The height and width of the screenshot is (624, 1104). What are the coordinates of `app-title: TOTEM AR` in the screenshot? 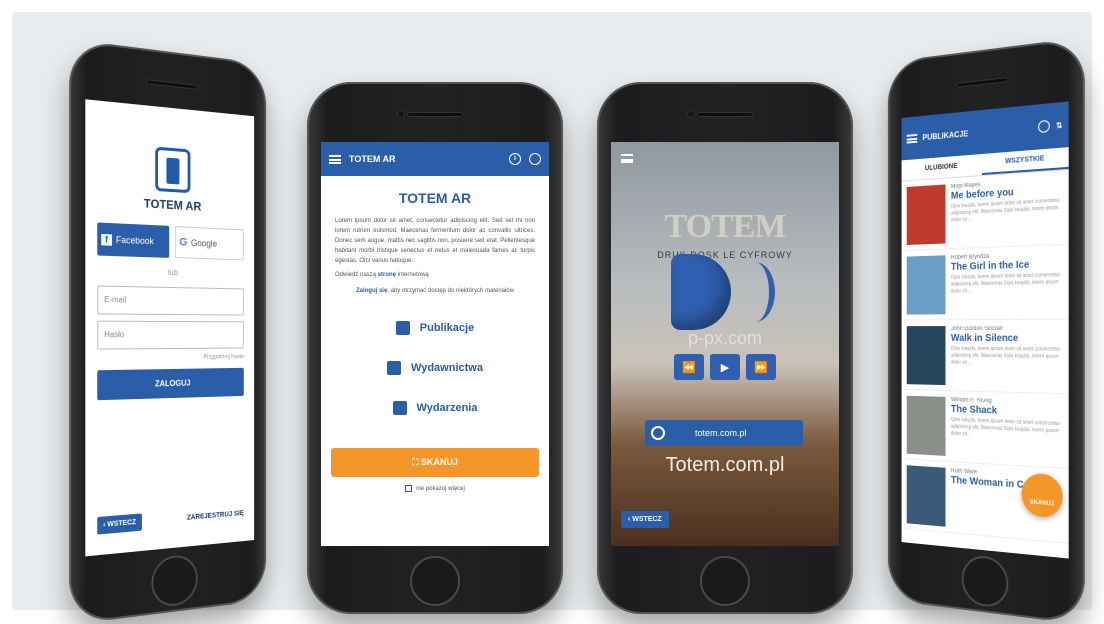 It's located at (372, 159).